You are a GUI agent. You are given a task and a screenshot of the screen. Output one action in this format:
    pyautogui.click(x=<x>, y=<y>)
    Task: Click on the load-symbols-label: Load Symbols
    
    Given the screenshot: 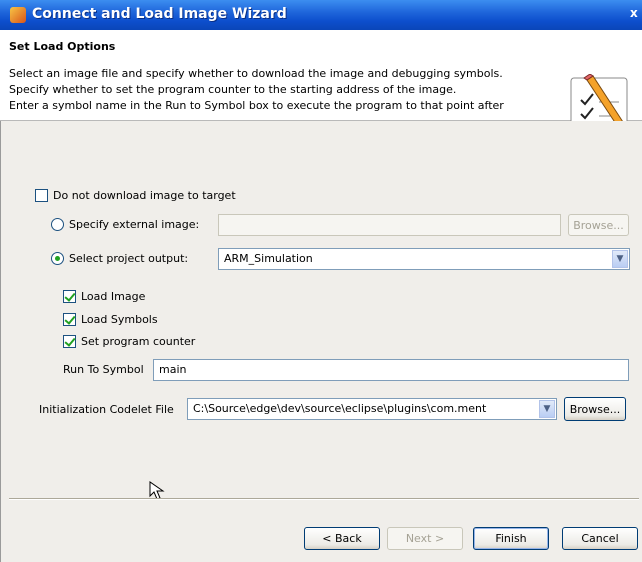 What is the action you would take?
    pyautogui.click(x=119, y=319)
    